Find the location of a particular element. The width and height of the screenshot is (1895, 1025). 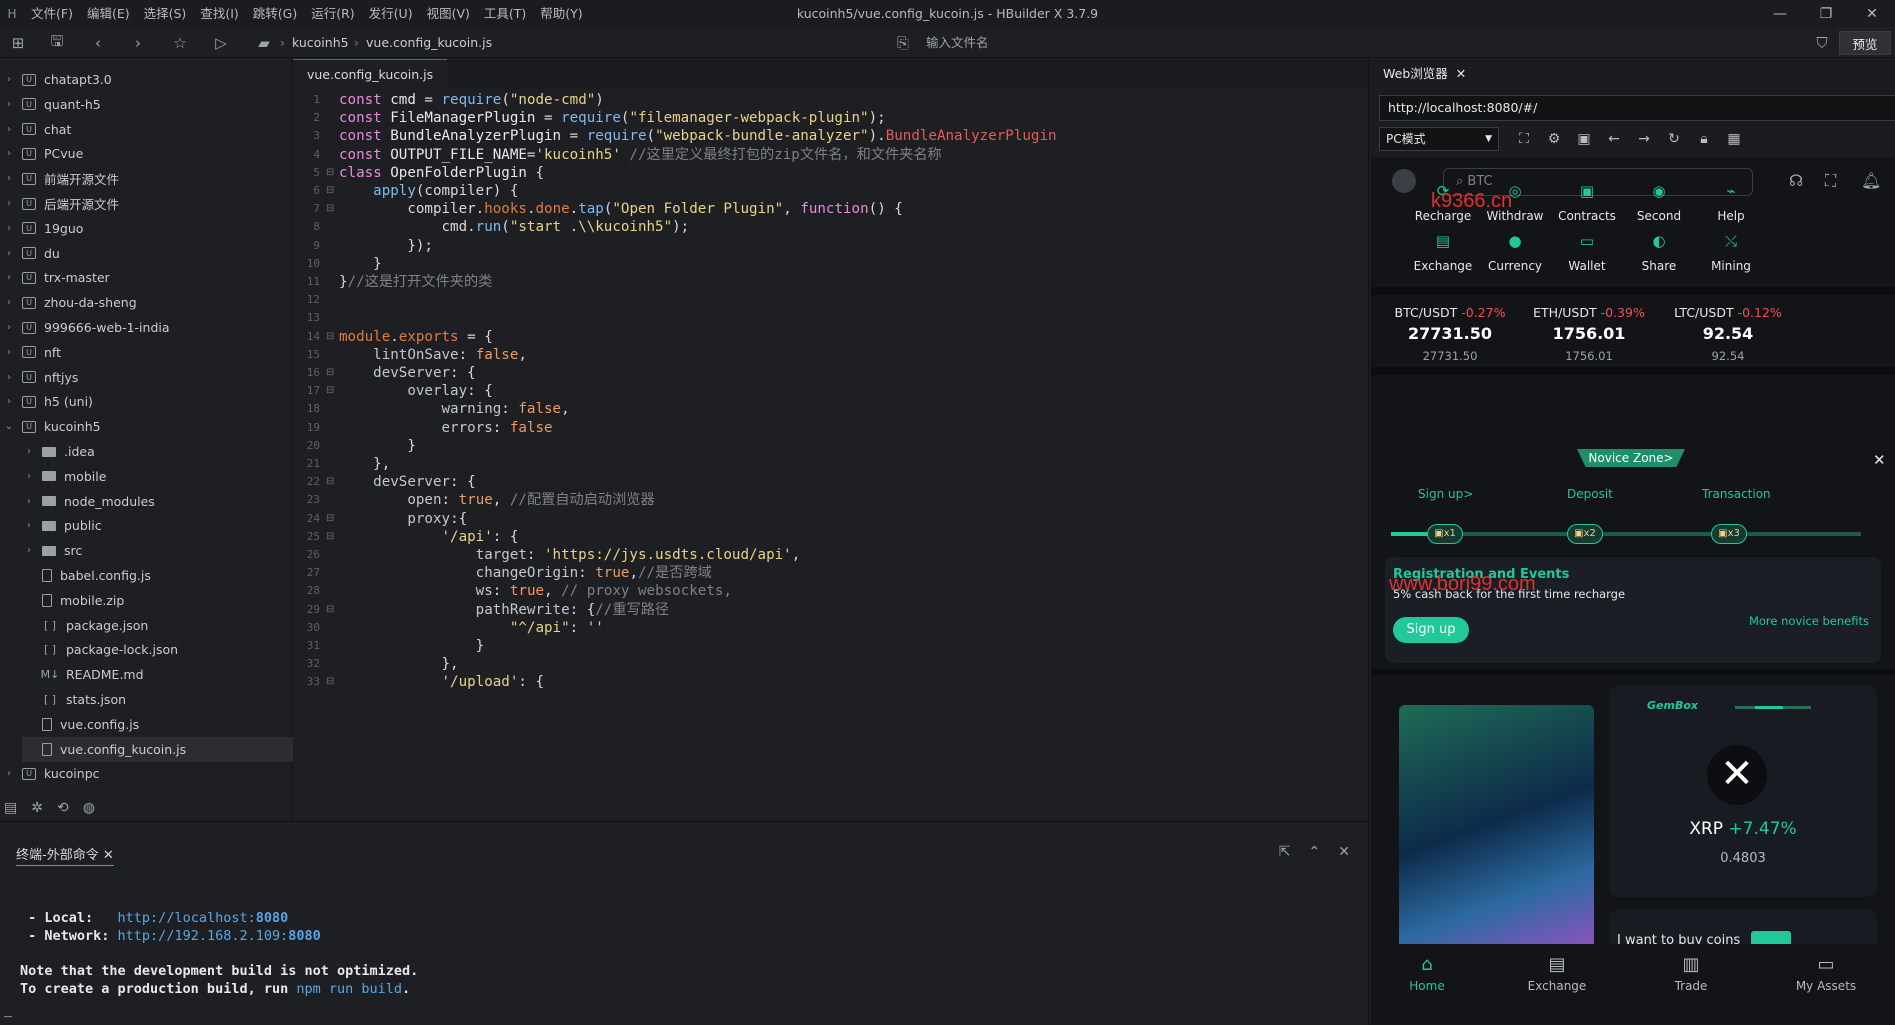

tree-project: › U 19guo is located at coordinates (42, 228).